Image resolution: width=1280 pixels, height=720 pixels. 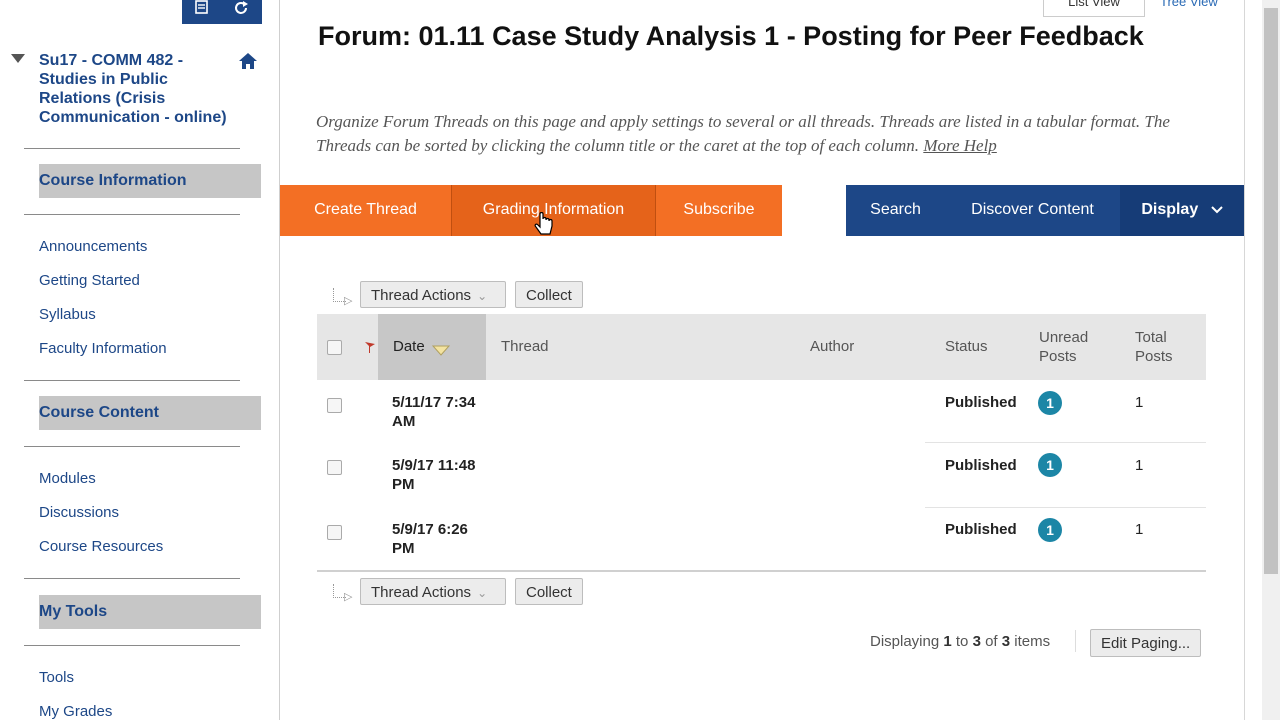 I want to click on course-menu-toolbar, so click(x=222, y=12).